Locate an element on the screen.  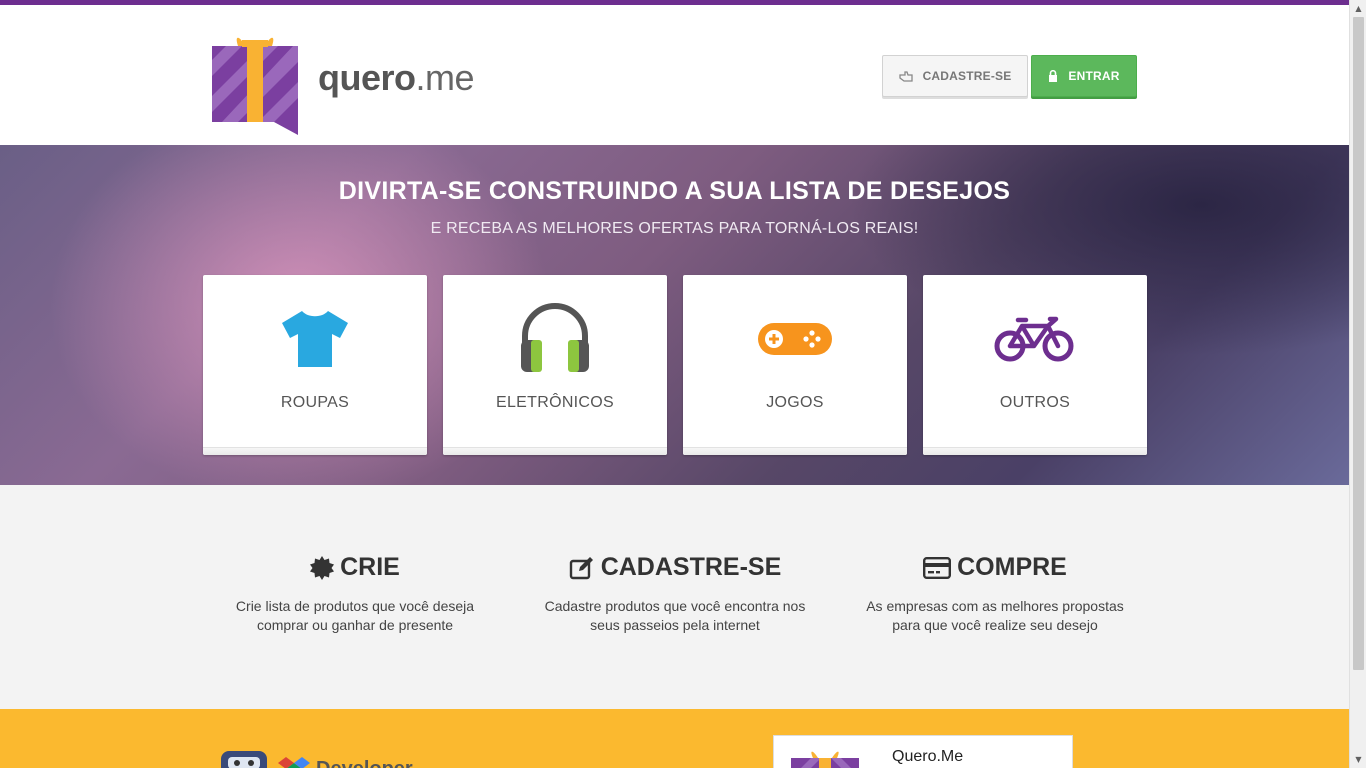
page-thumbnail-logo-icon is located at coordinates (825, 759).